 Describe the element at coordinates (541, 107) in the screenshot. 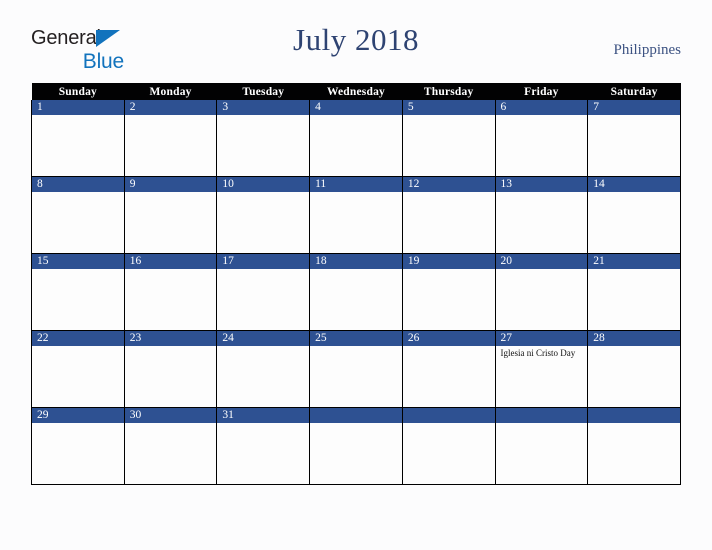

I see `day-number: 6` at that location.